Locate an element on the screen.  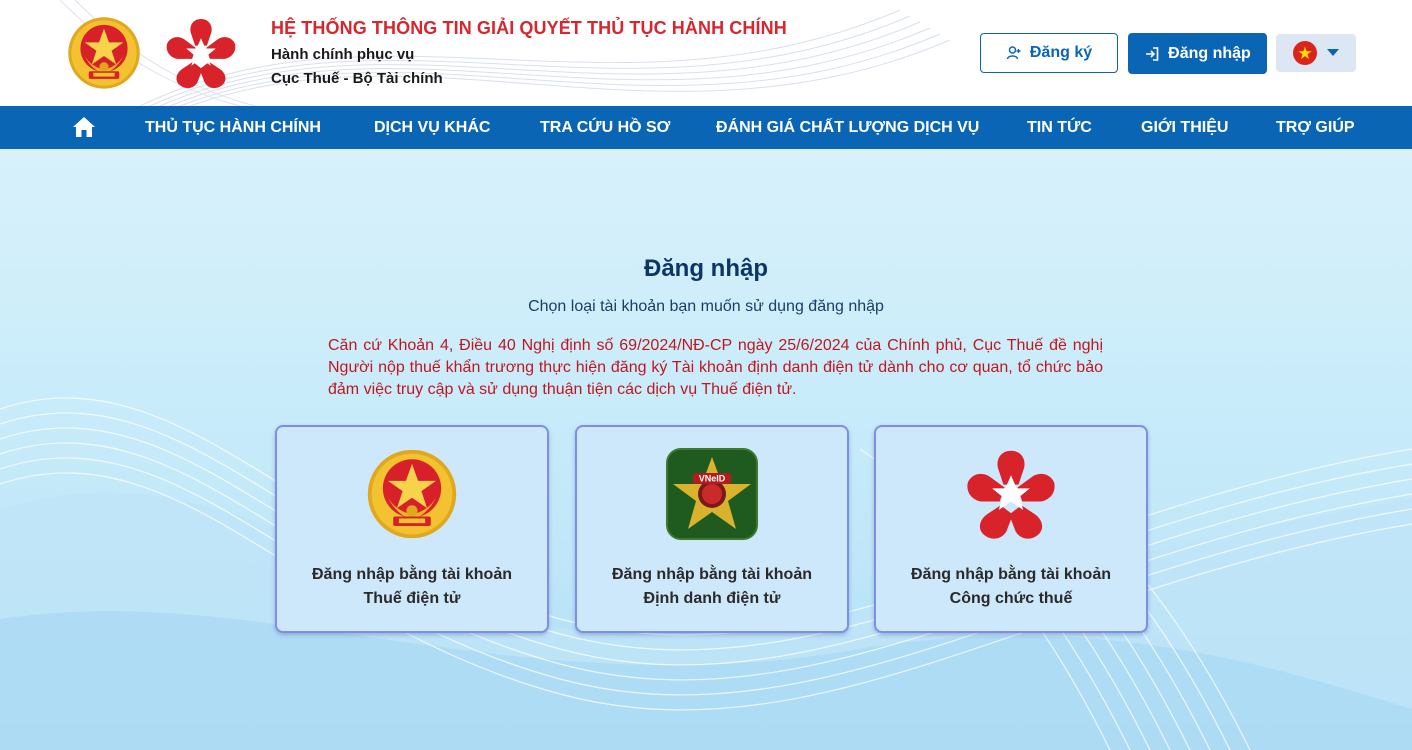
login-option-line2: Công chức thuế is located at coordinates (1011, 598).